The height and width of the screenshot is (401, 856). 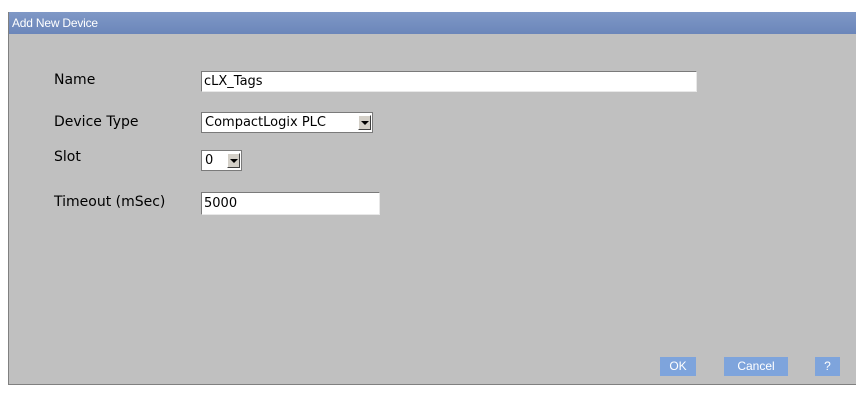 What do you see at coordinates (67, 157) in the screenshot?
I see `slot-label: Slot` at bounding box center [67, 157].